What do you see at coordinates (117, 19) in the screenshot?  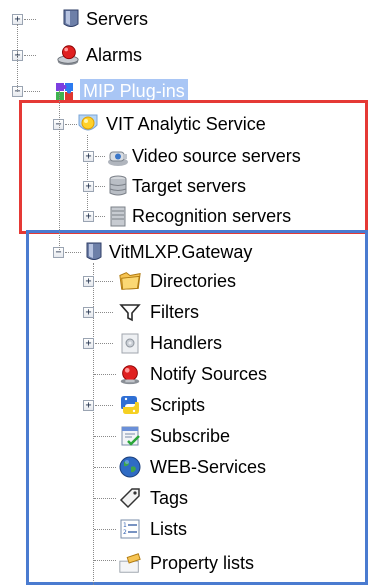 I see `tree-item-label: Servers` at bounding box center [117, 19].